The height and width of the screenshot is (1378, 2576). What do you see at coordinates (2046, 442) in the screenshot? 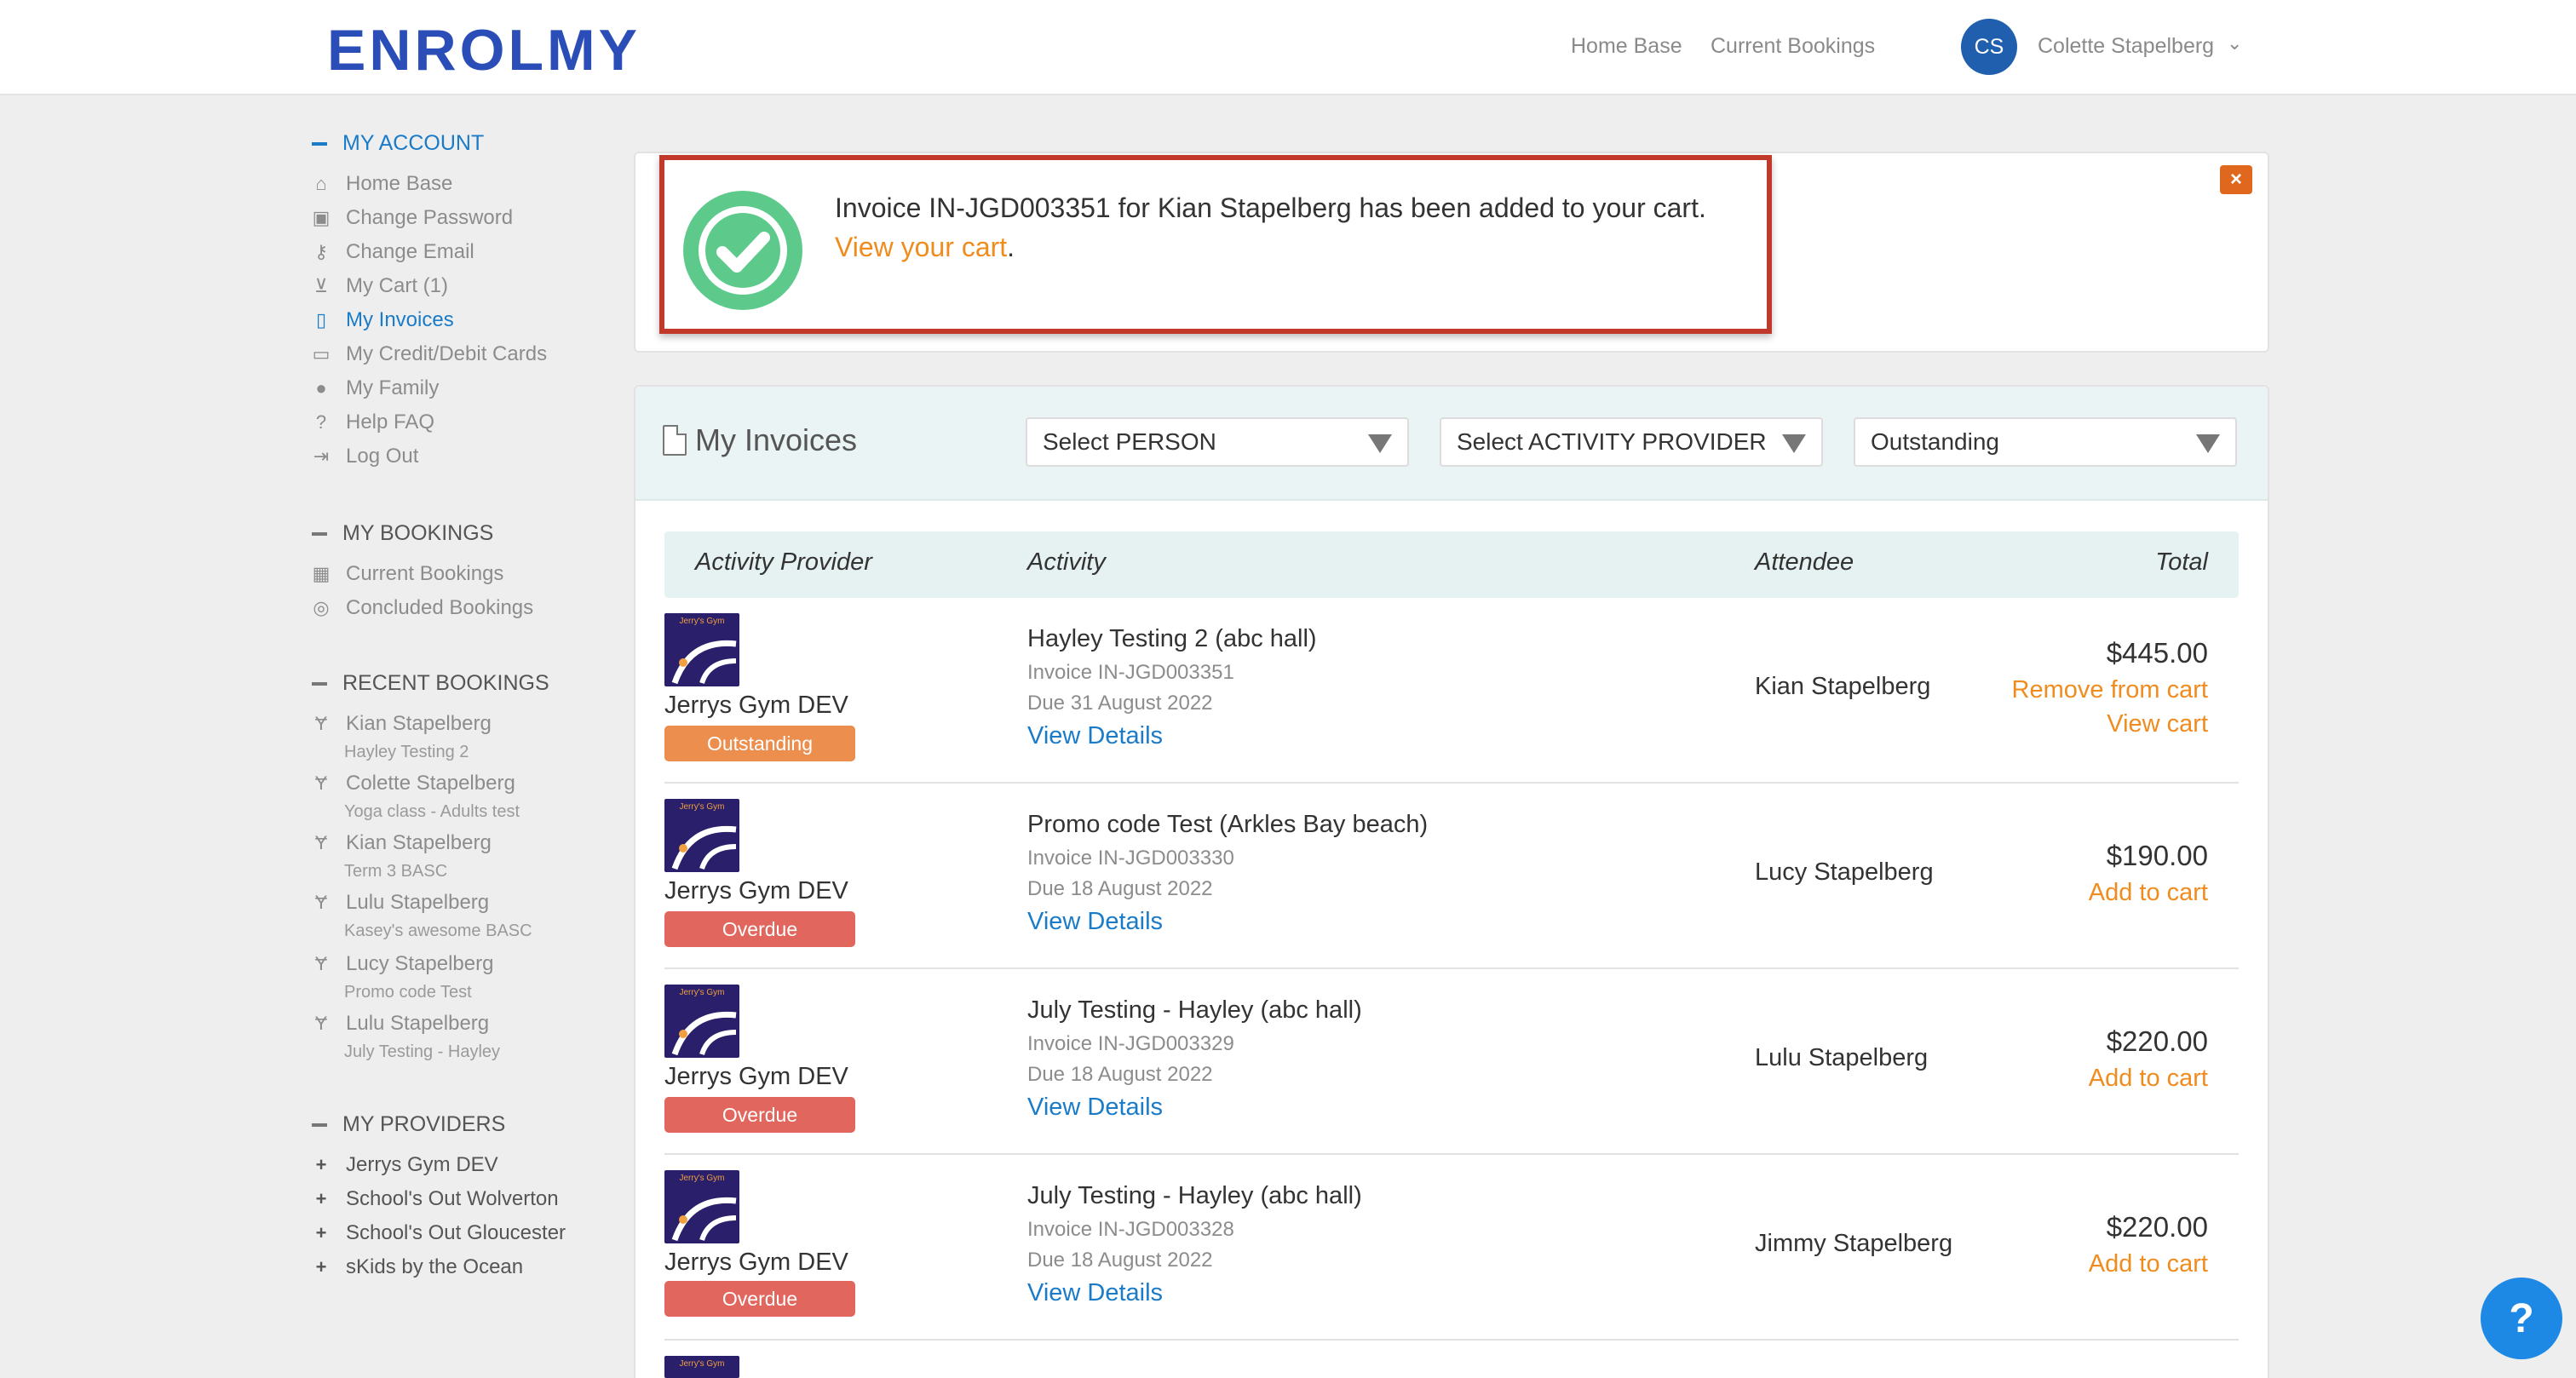
I see `select-status-dropdown: Outstanding` at bounding box center [2046, 442].